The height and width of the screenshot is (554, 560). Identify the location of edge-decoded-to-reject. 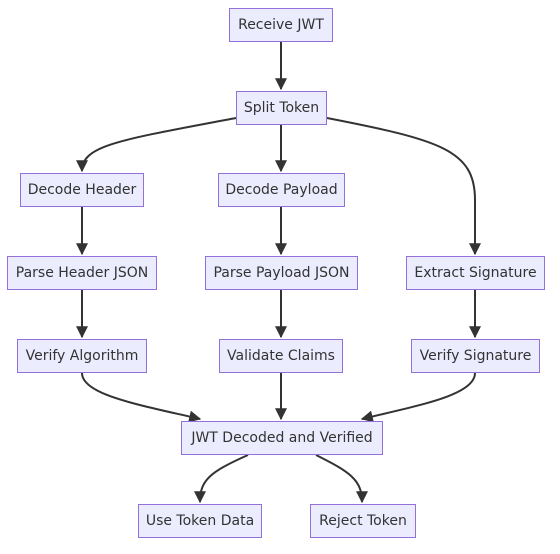
(341, 479).